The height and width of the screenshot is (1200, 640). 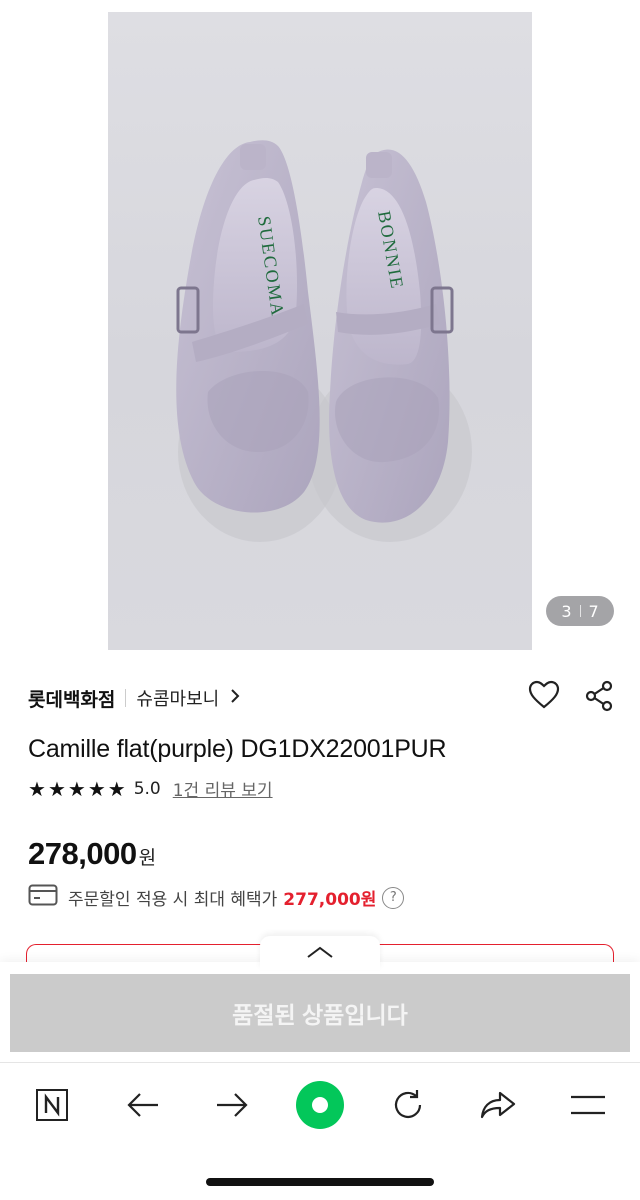 What do you see at coordinates (52, 1105) in the screenshot?
I see `naver-n-icon` at bounding box center [52, 1105].